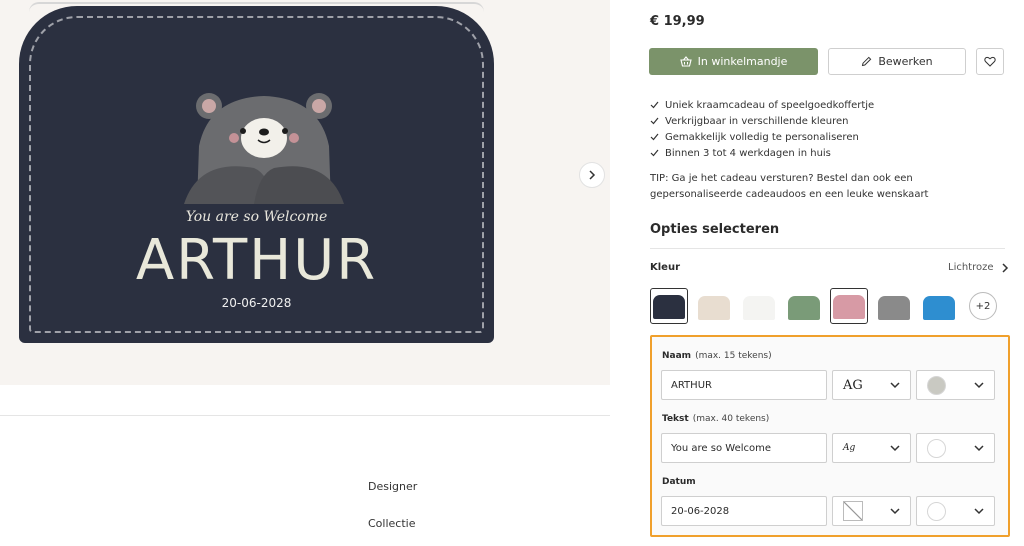 Image resolution: width=1024 pixels, height=546 pixels. I want to click on more-colors-button: +2, so click(983, 306).